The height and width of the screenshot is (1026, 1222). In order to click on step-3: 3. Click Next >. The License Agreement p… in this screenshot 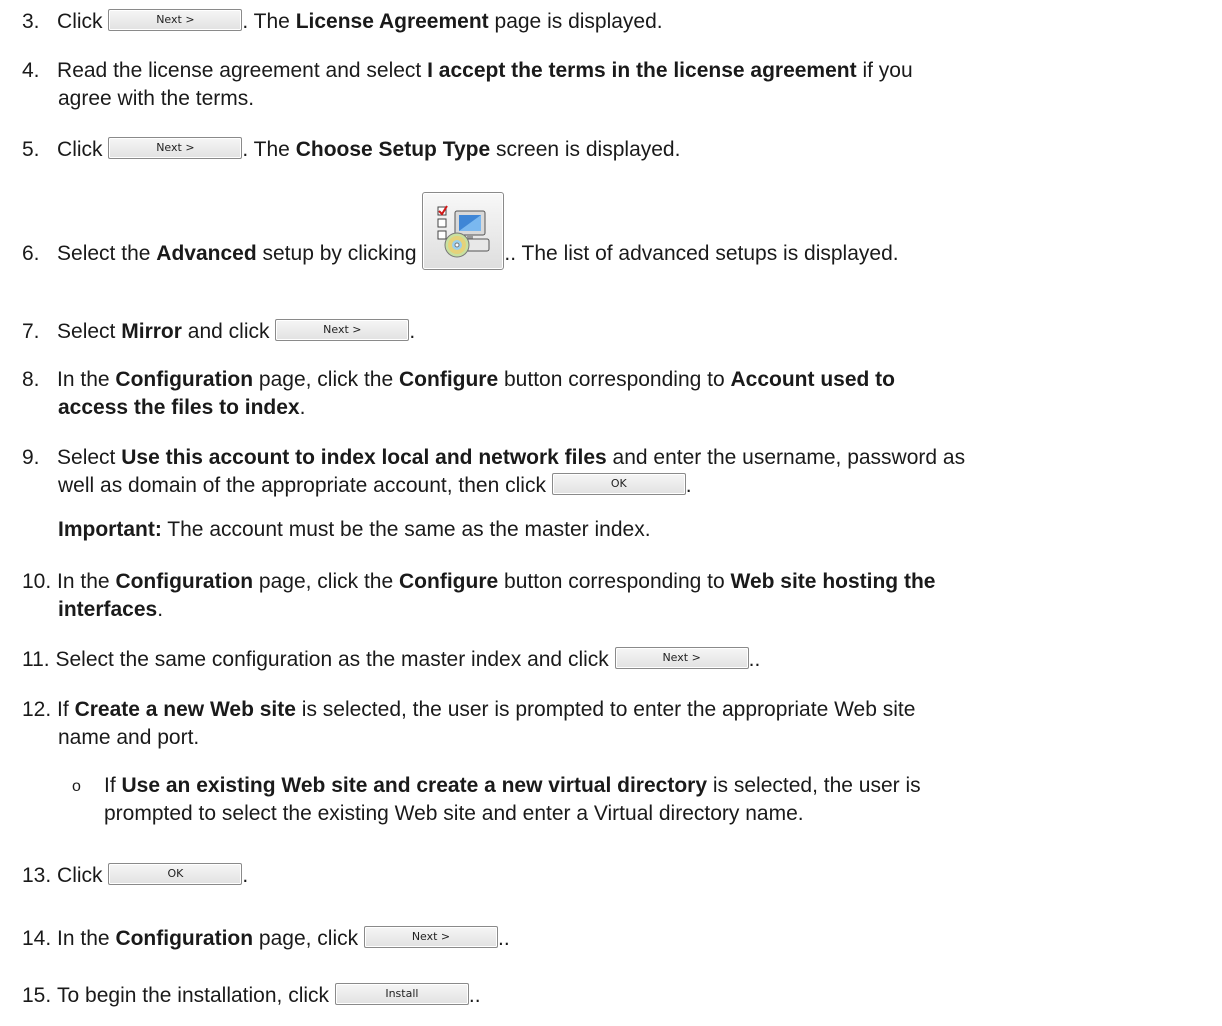, I will do `click(342, 21)`.